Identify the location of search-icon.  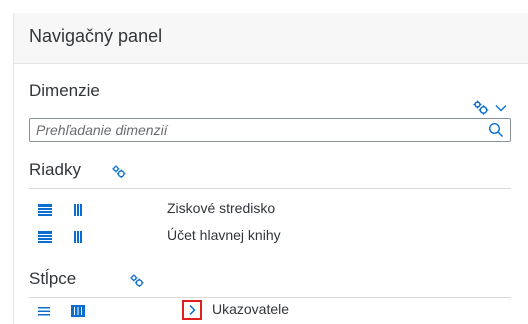
(496, 130).